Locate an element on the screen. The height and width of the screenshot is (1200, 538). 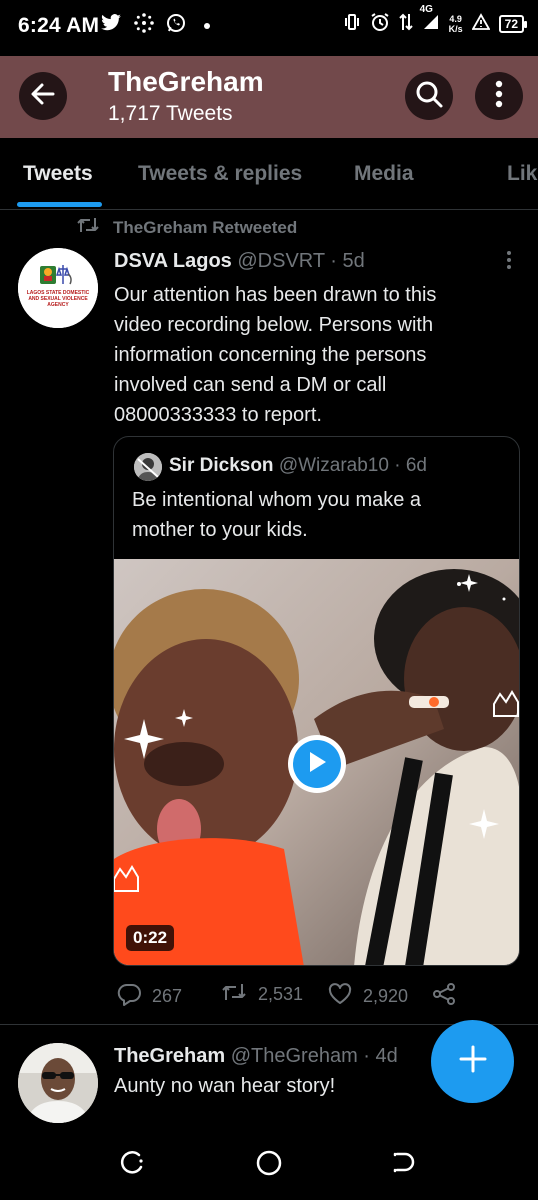
retweet-context: TheGreham Retweeted is located at coordinates (186, 227).